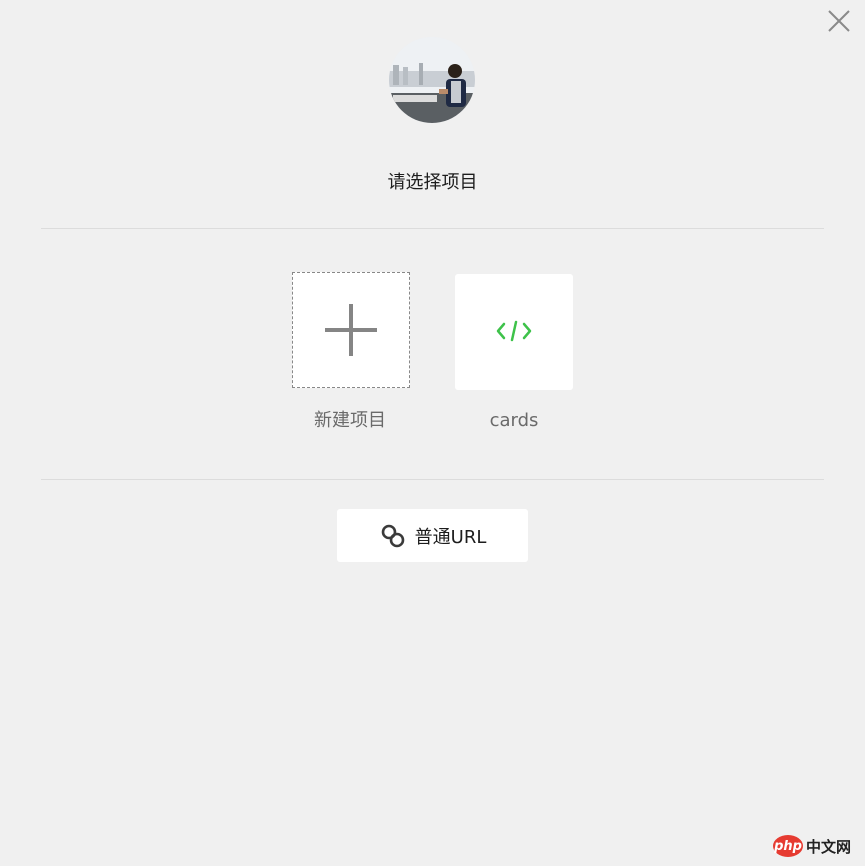 The width and height of the screenshot is (865, 866). Describe the element at coordinates (432, 228) in the screenshot. I see `divider-top` at that location.